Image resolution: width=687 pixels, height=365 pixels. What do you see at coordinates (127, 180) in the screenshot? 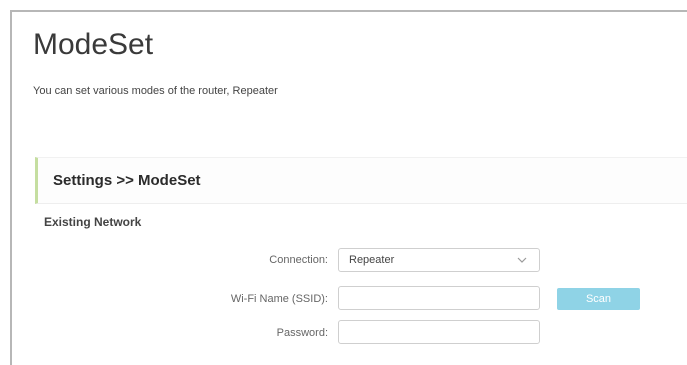
I see `section-title: Settings >> ModeSet` at bounding box center [127, 180].